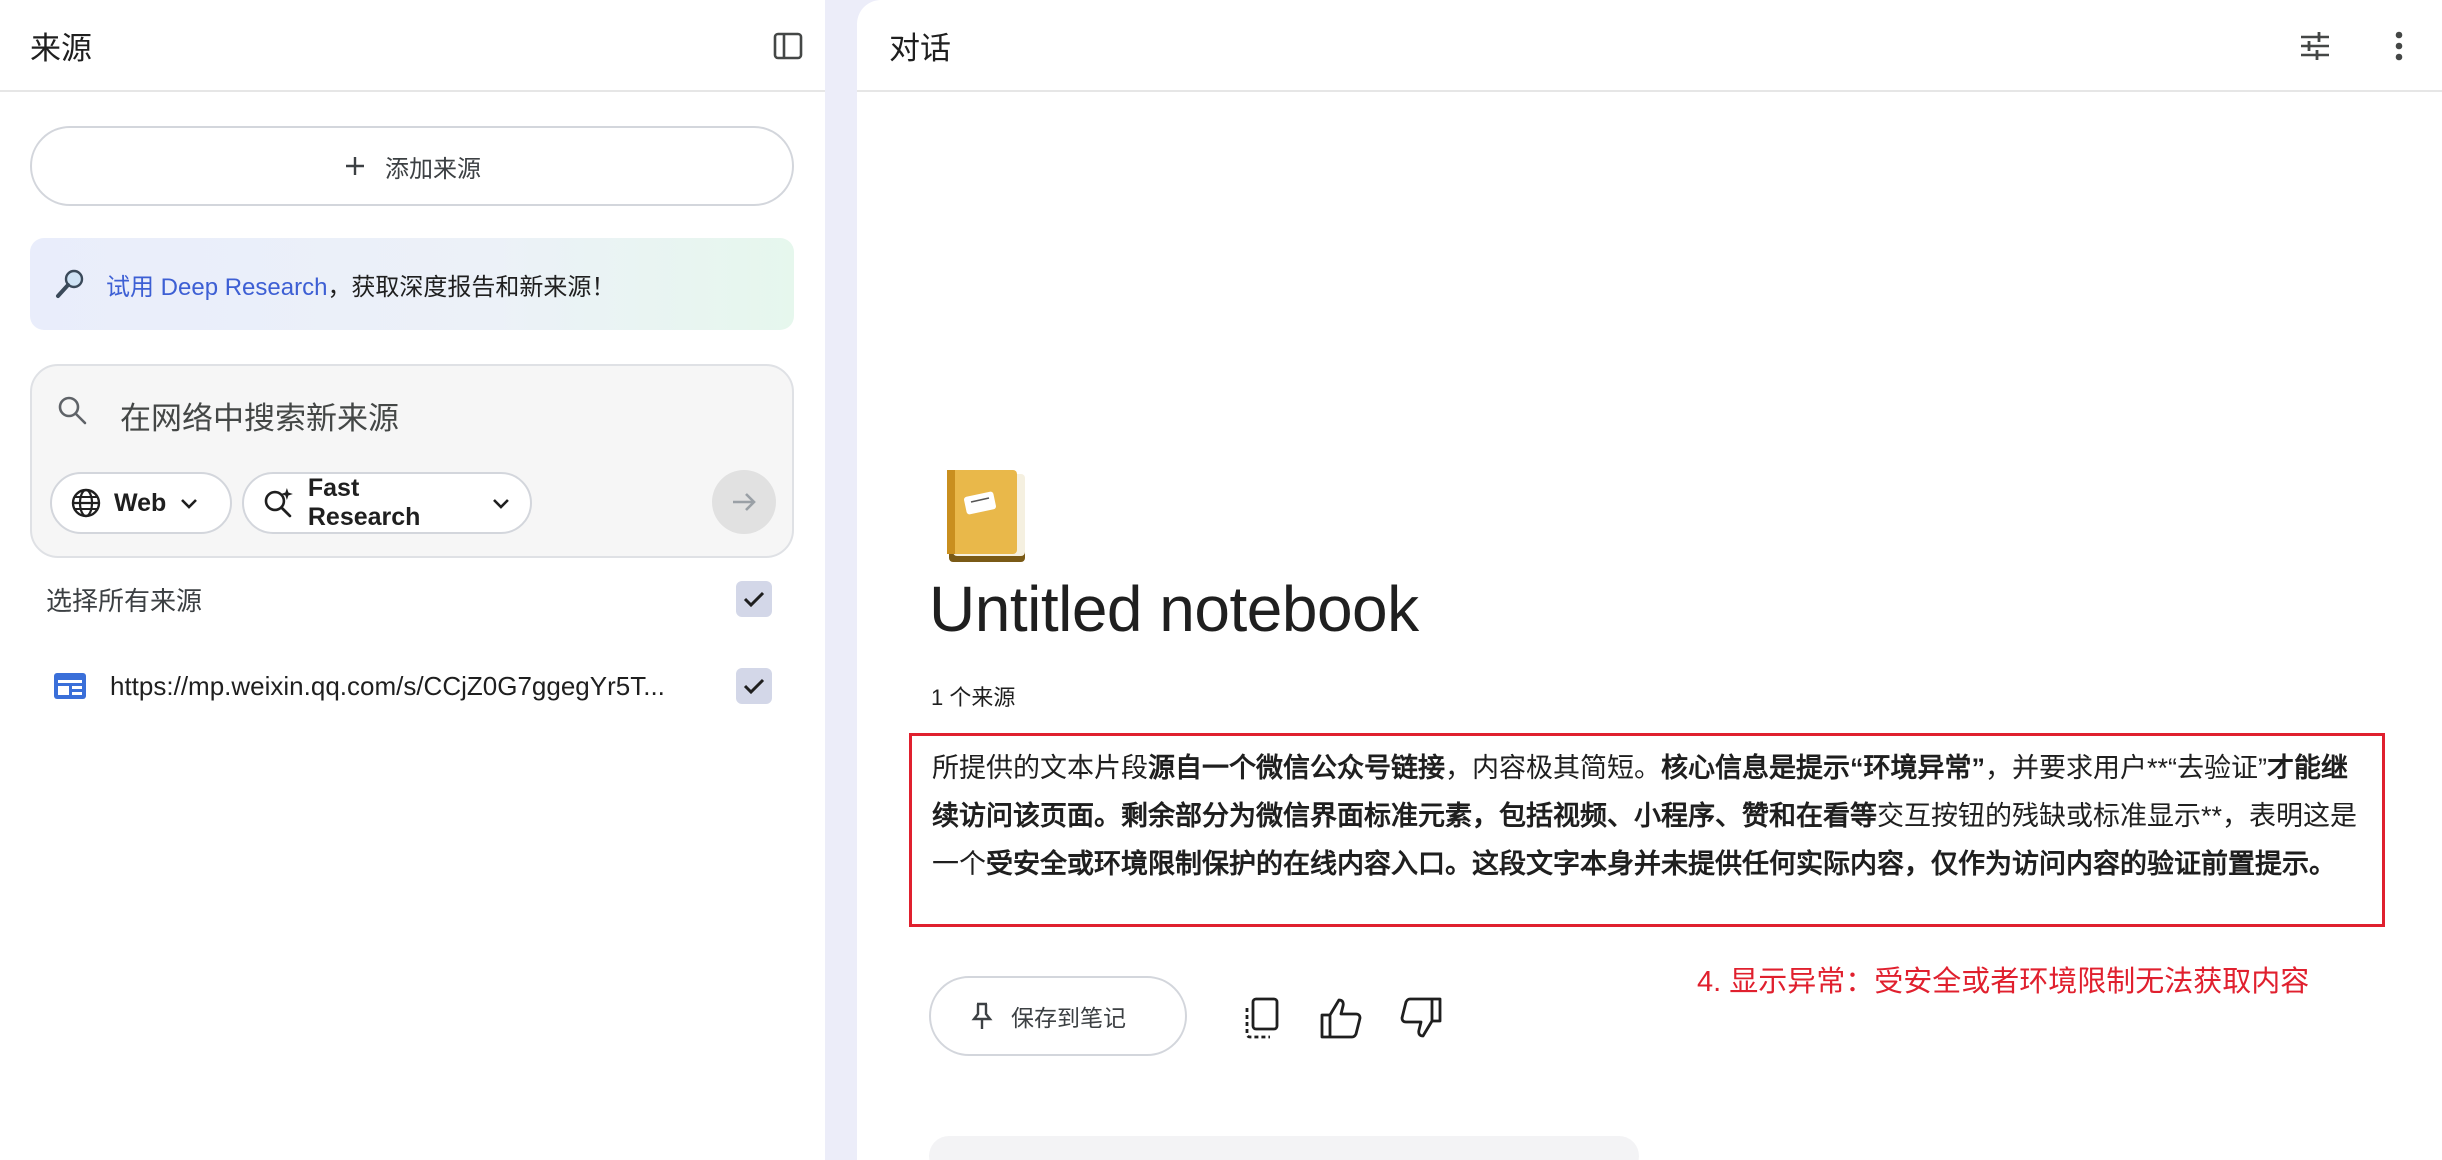  I want to click on web-chip-label: Web, so click(140, 502).